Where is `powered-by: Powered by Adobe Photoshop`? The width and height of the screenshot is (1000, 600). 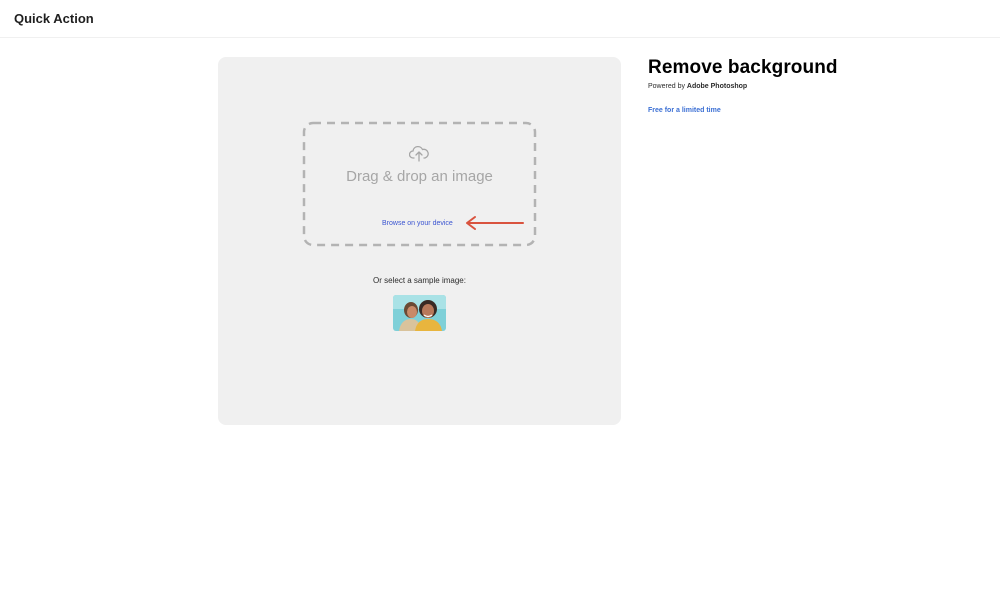
powered-by: Powered by Adobe Photoshop is located at coordinates (798, 86).